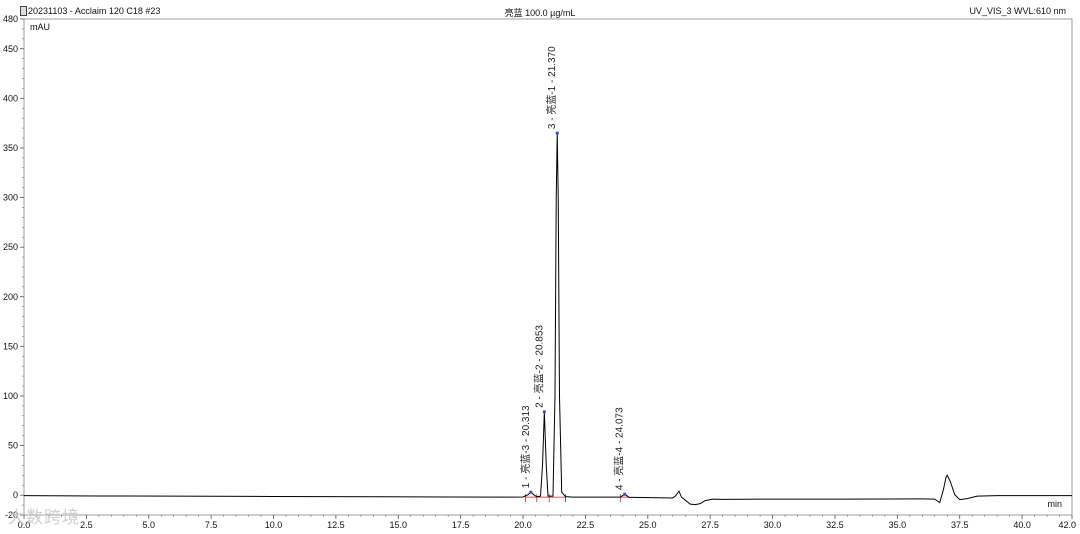 The width and height of the screenshot is (1080, 534). I want to click on peak-label: 3 - 亮蓝-1 - 21.370, so click(551, 87).